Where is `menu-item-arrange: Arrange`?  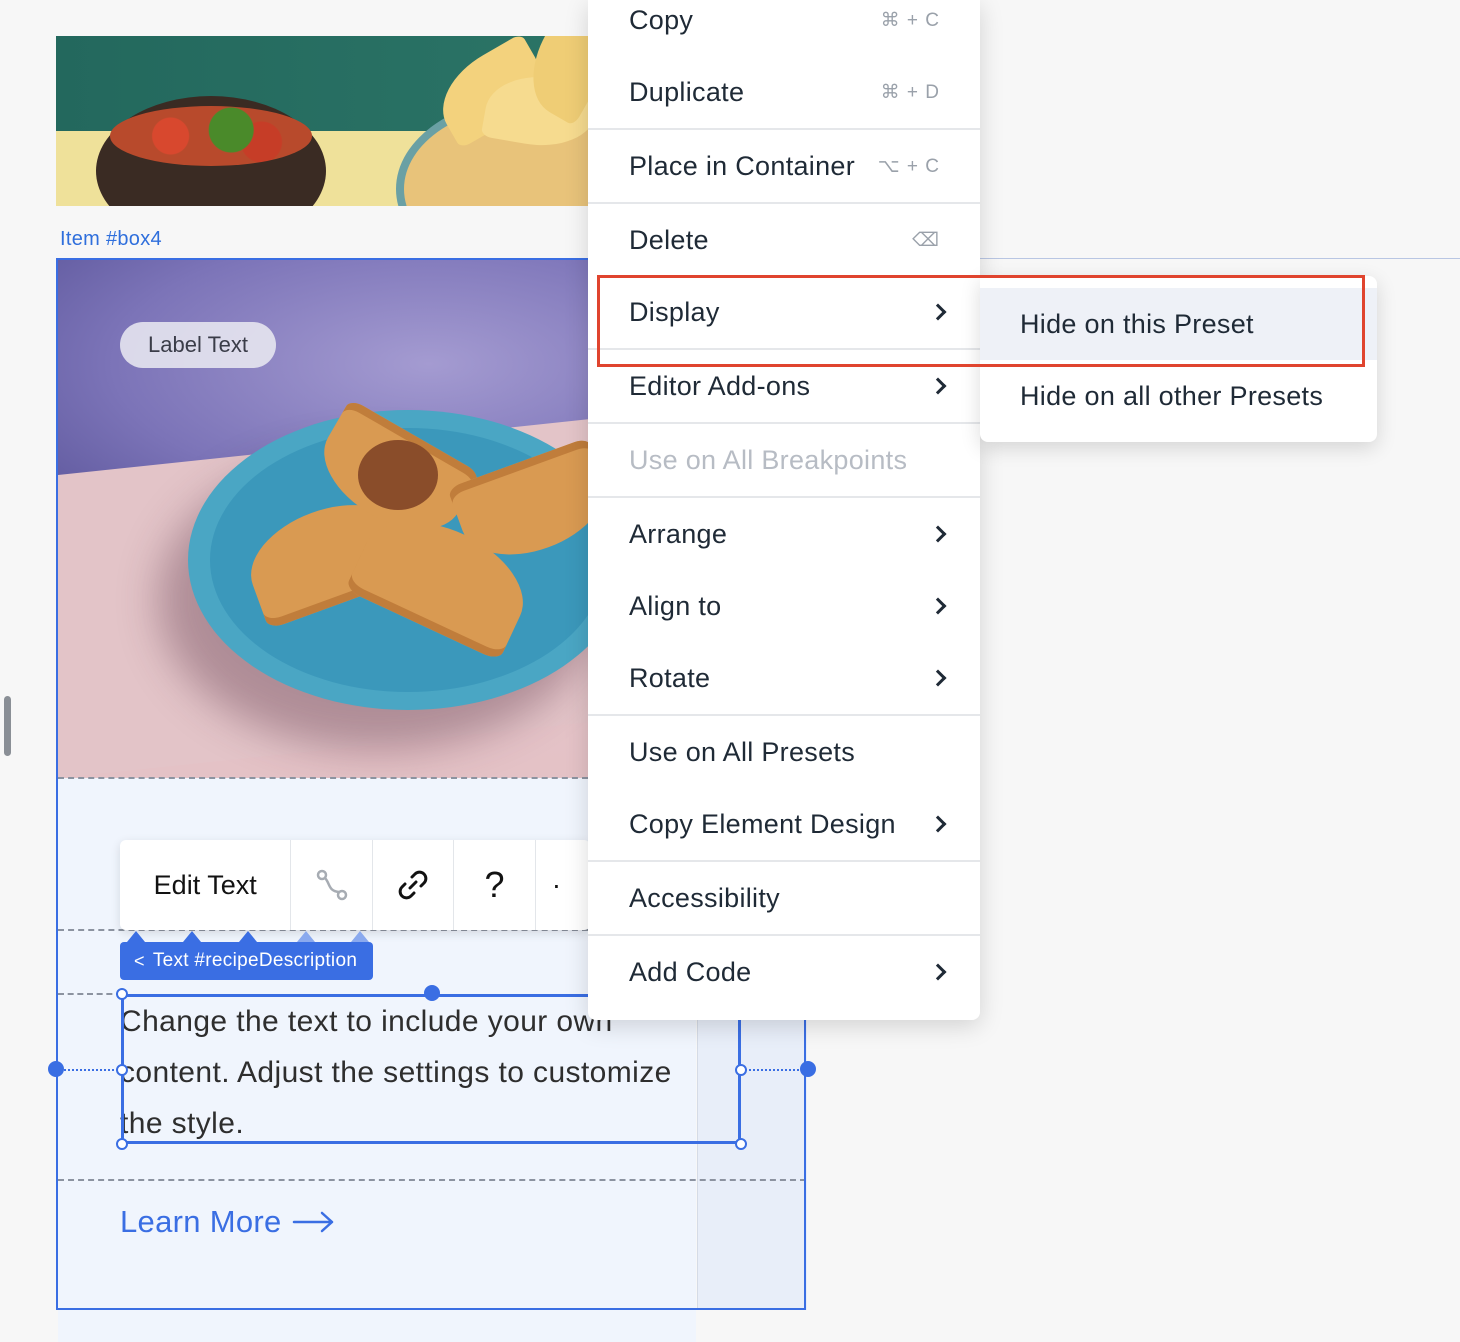
menu-item-arrange: Arrange is located at coordinates (784, 534).